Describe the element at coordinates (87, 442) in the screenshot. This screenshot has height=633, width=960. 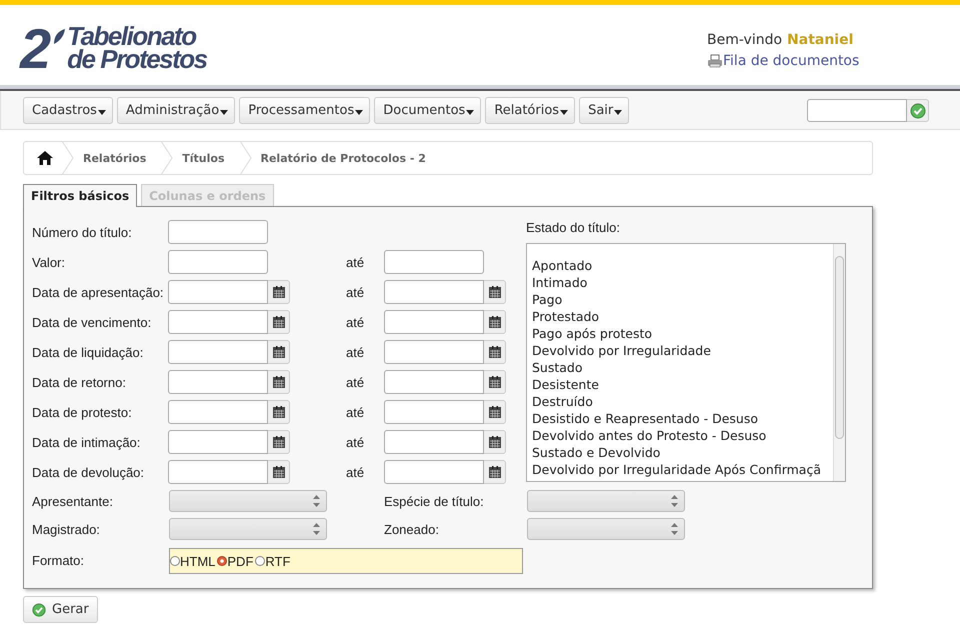
I see `field-label: Data de intimação:` at that location.